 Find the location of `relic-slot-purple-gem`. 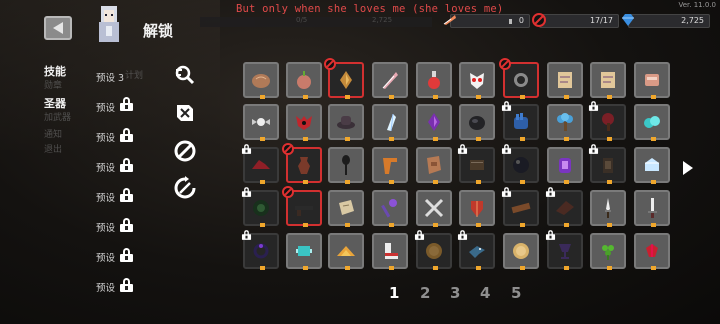

relic-slot-purple-gem is located at coordinates (434, 122).